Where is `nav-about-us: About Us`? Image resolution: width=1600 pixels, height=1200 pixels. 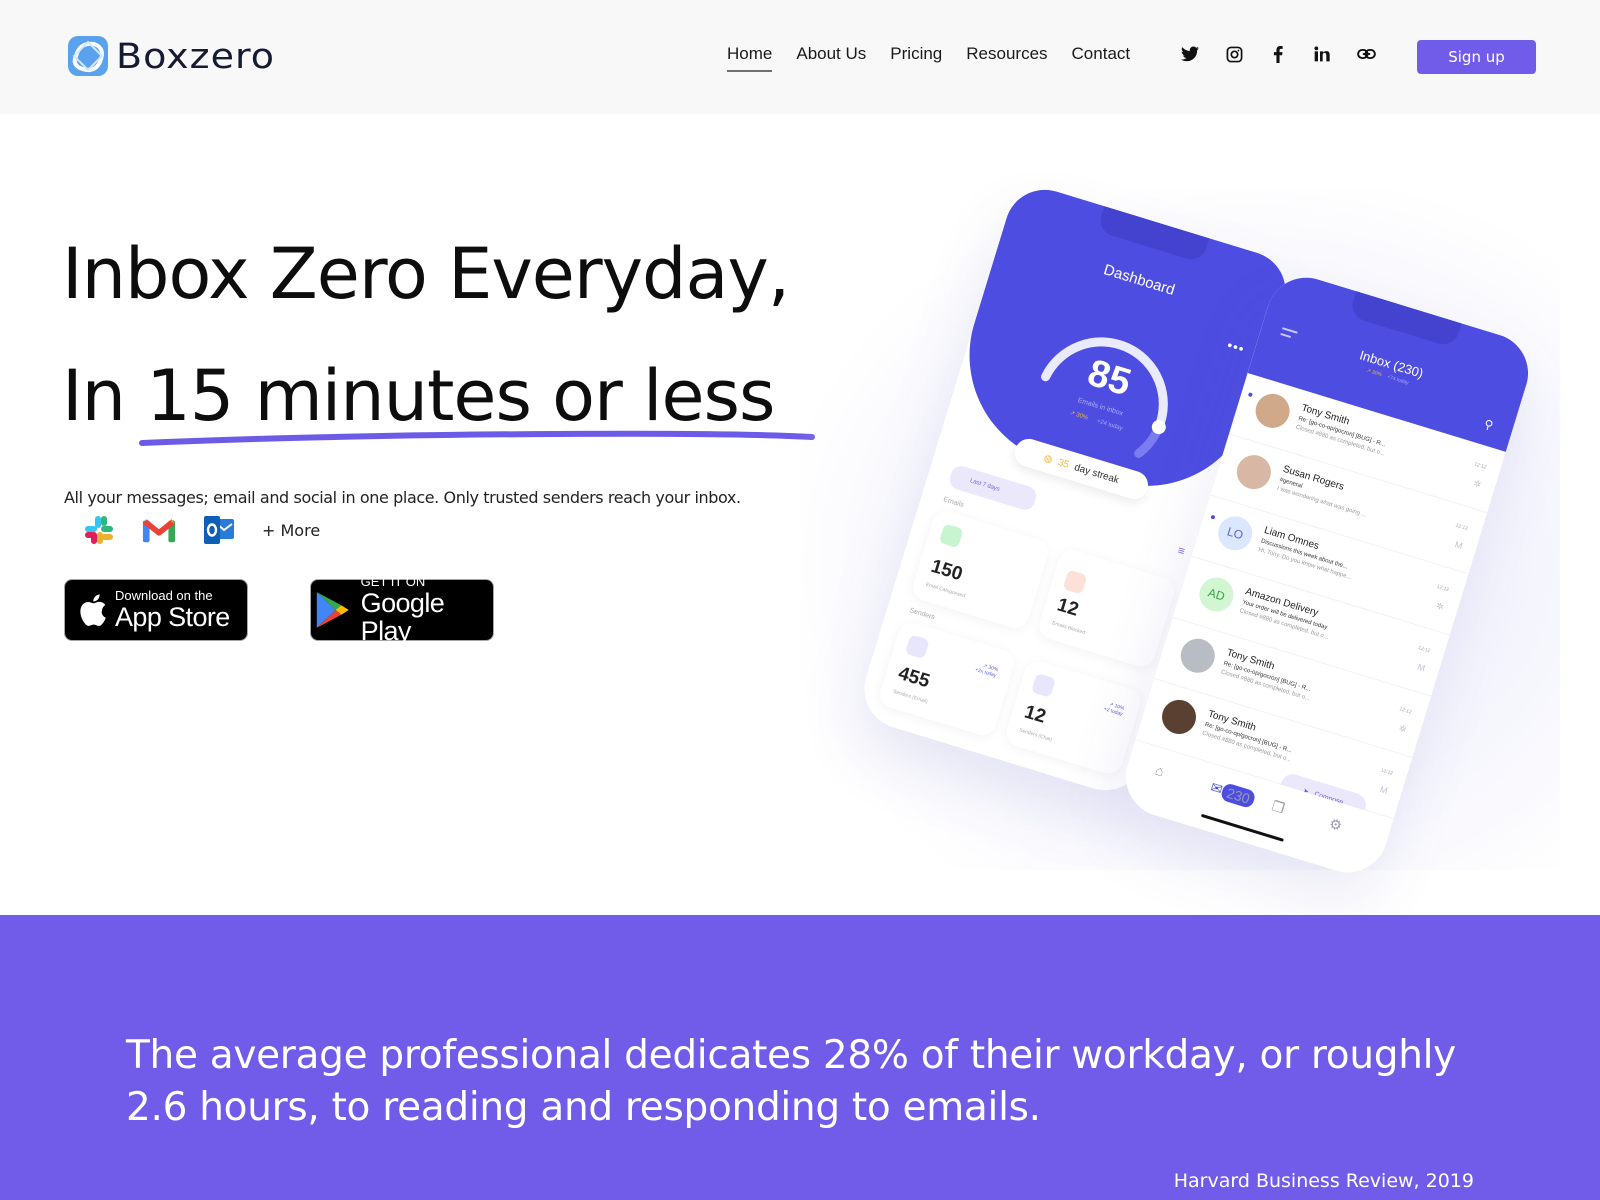 nav-about-us: About Us is located at coordinates (831, 58).